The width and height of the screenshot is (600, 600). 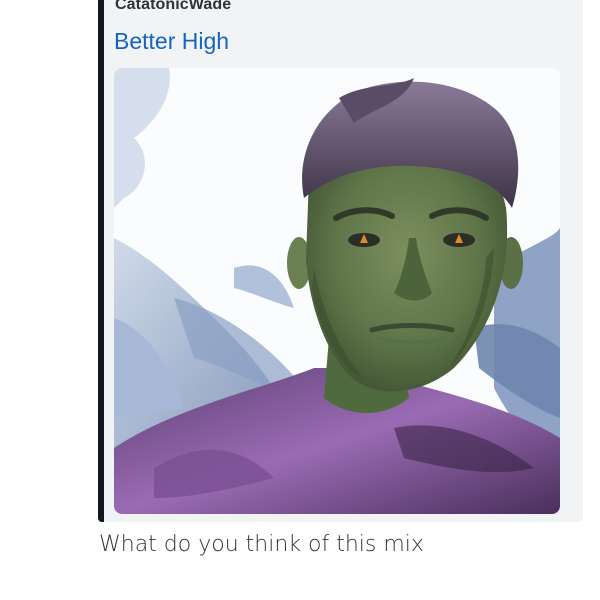 What do you see at coordinates (171, 41) in the screenshot?
I see `embed-title-link: Better High` at bounding box center [171, 41].